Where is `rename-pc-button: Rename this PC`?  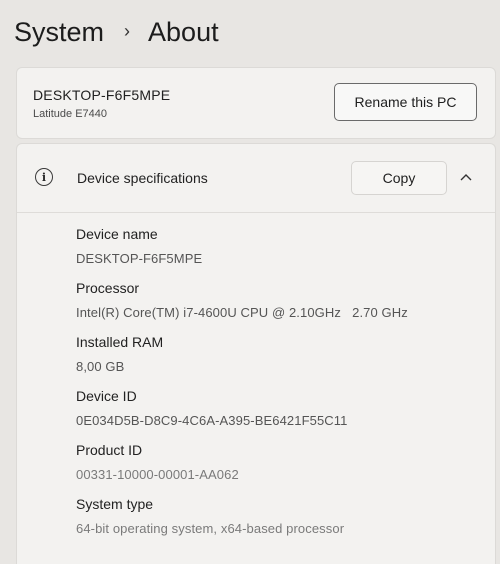
rename-pc-button: Rename this PC is located at coordinates (405, 102).